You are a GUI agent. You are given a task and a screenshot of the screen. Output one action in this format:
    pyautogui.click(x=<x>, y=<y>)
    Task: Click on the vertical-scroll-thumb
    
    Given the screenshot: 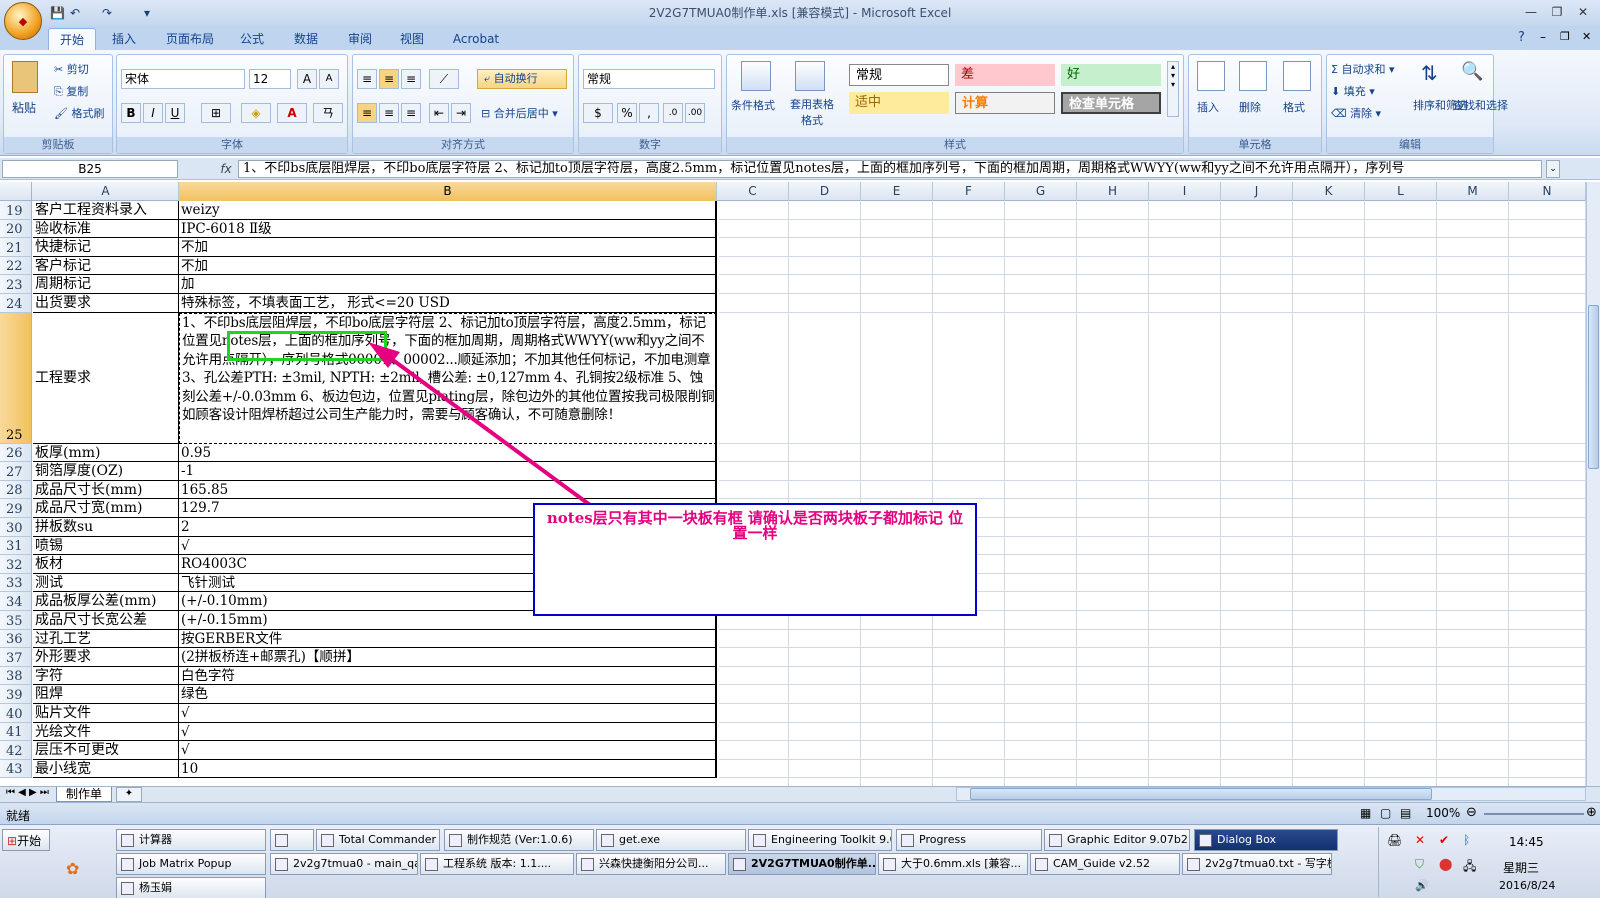 What is the action you would take?
    pyautogui.click(x=1593, y=387)
    